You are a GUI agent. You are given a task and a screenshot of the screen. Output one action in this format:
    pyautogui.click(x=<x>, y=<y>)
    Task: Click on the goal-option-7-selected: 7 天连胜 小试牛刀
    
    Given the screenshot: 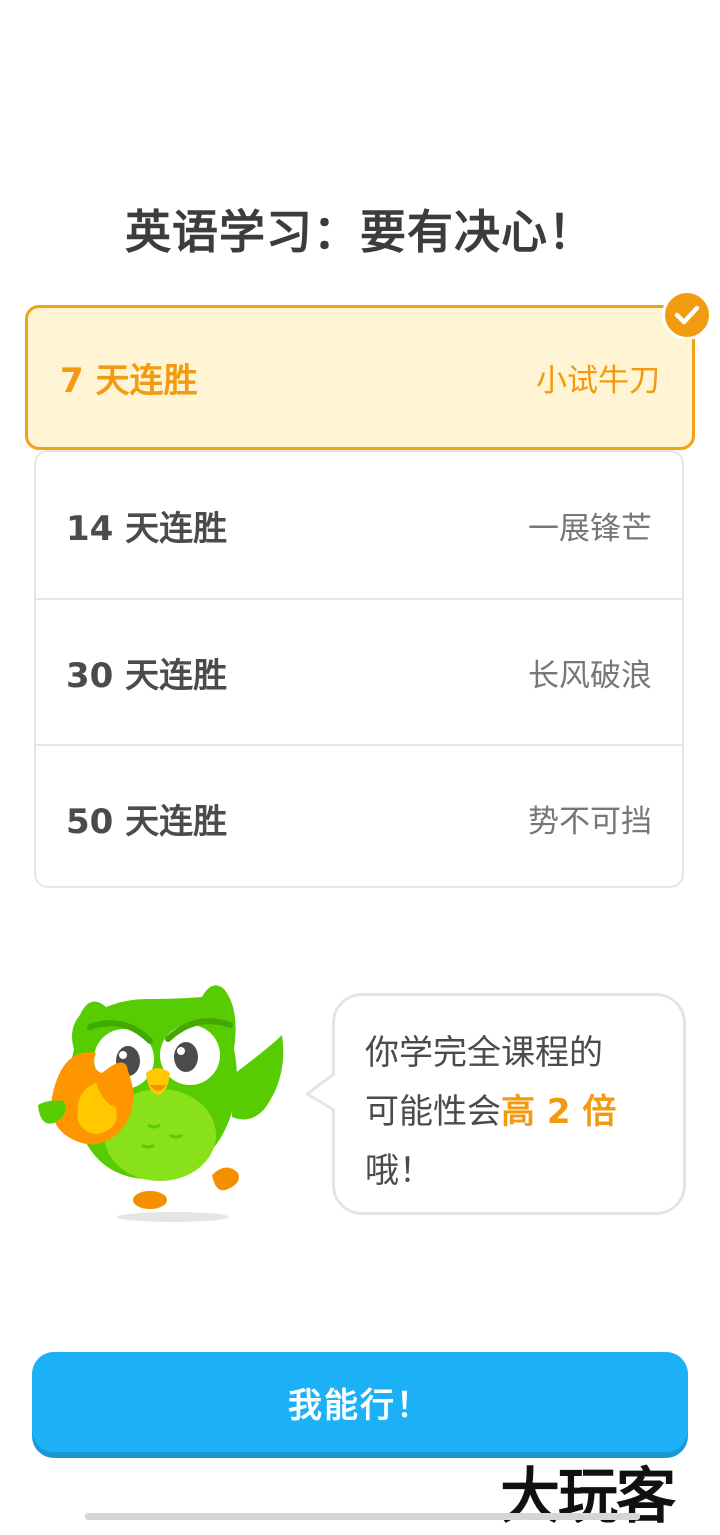 What is the action you would take?
    pyautogui.click(x=360, y=377)
    